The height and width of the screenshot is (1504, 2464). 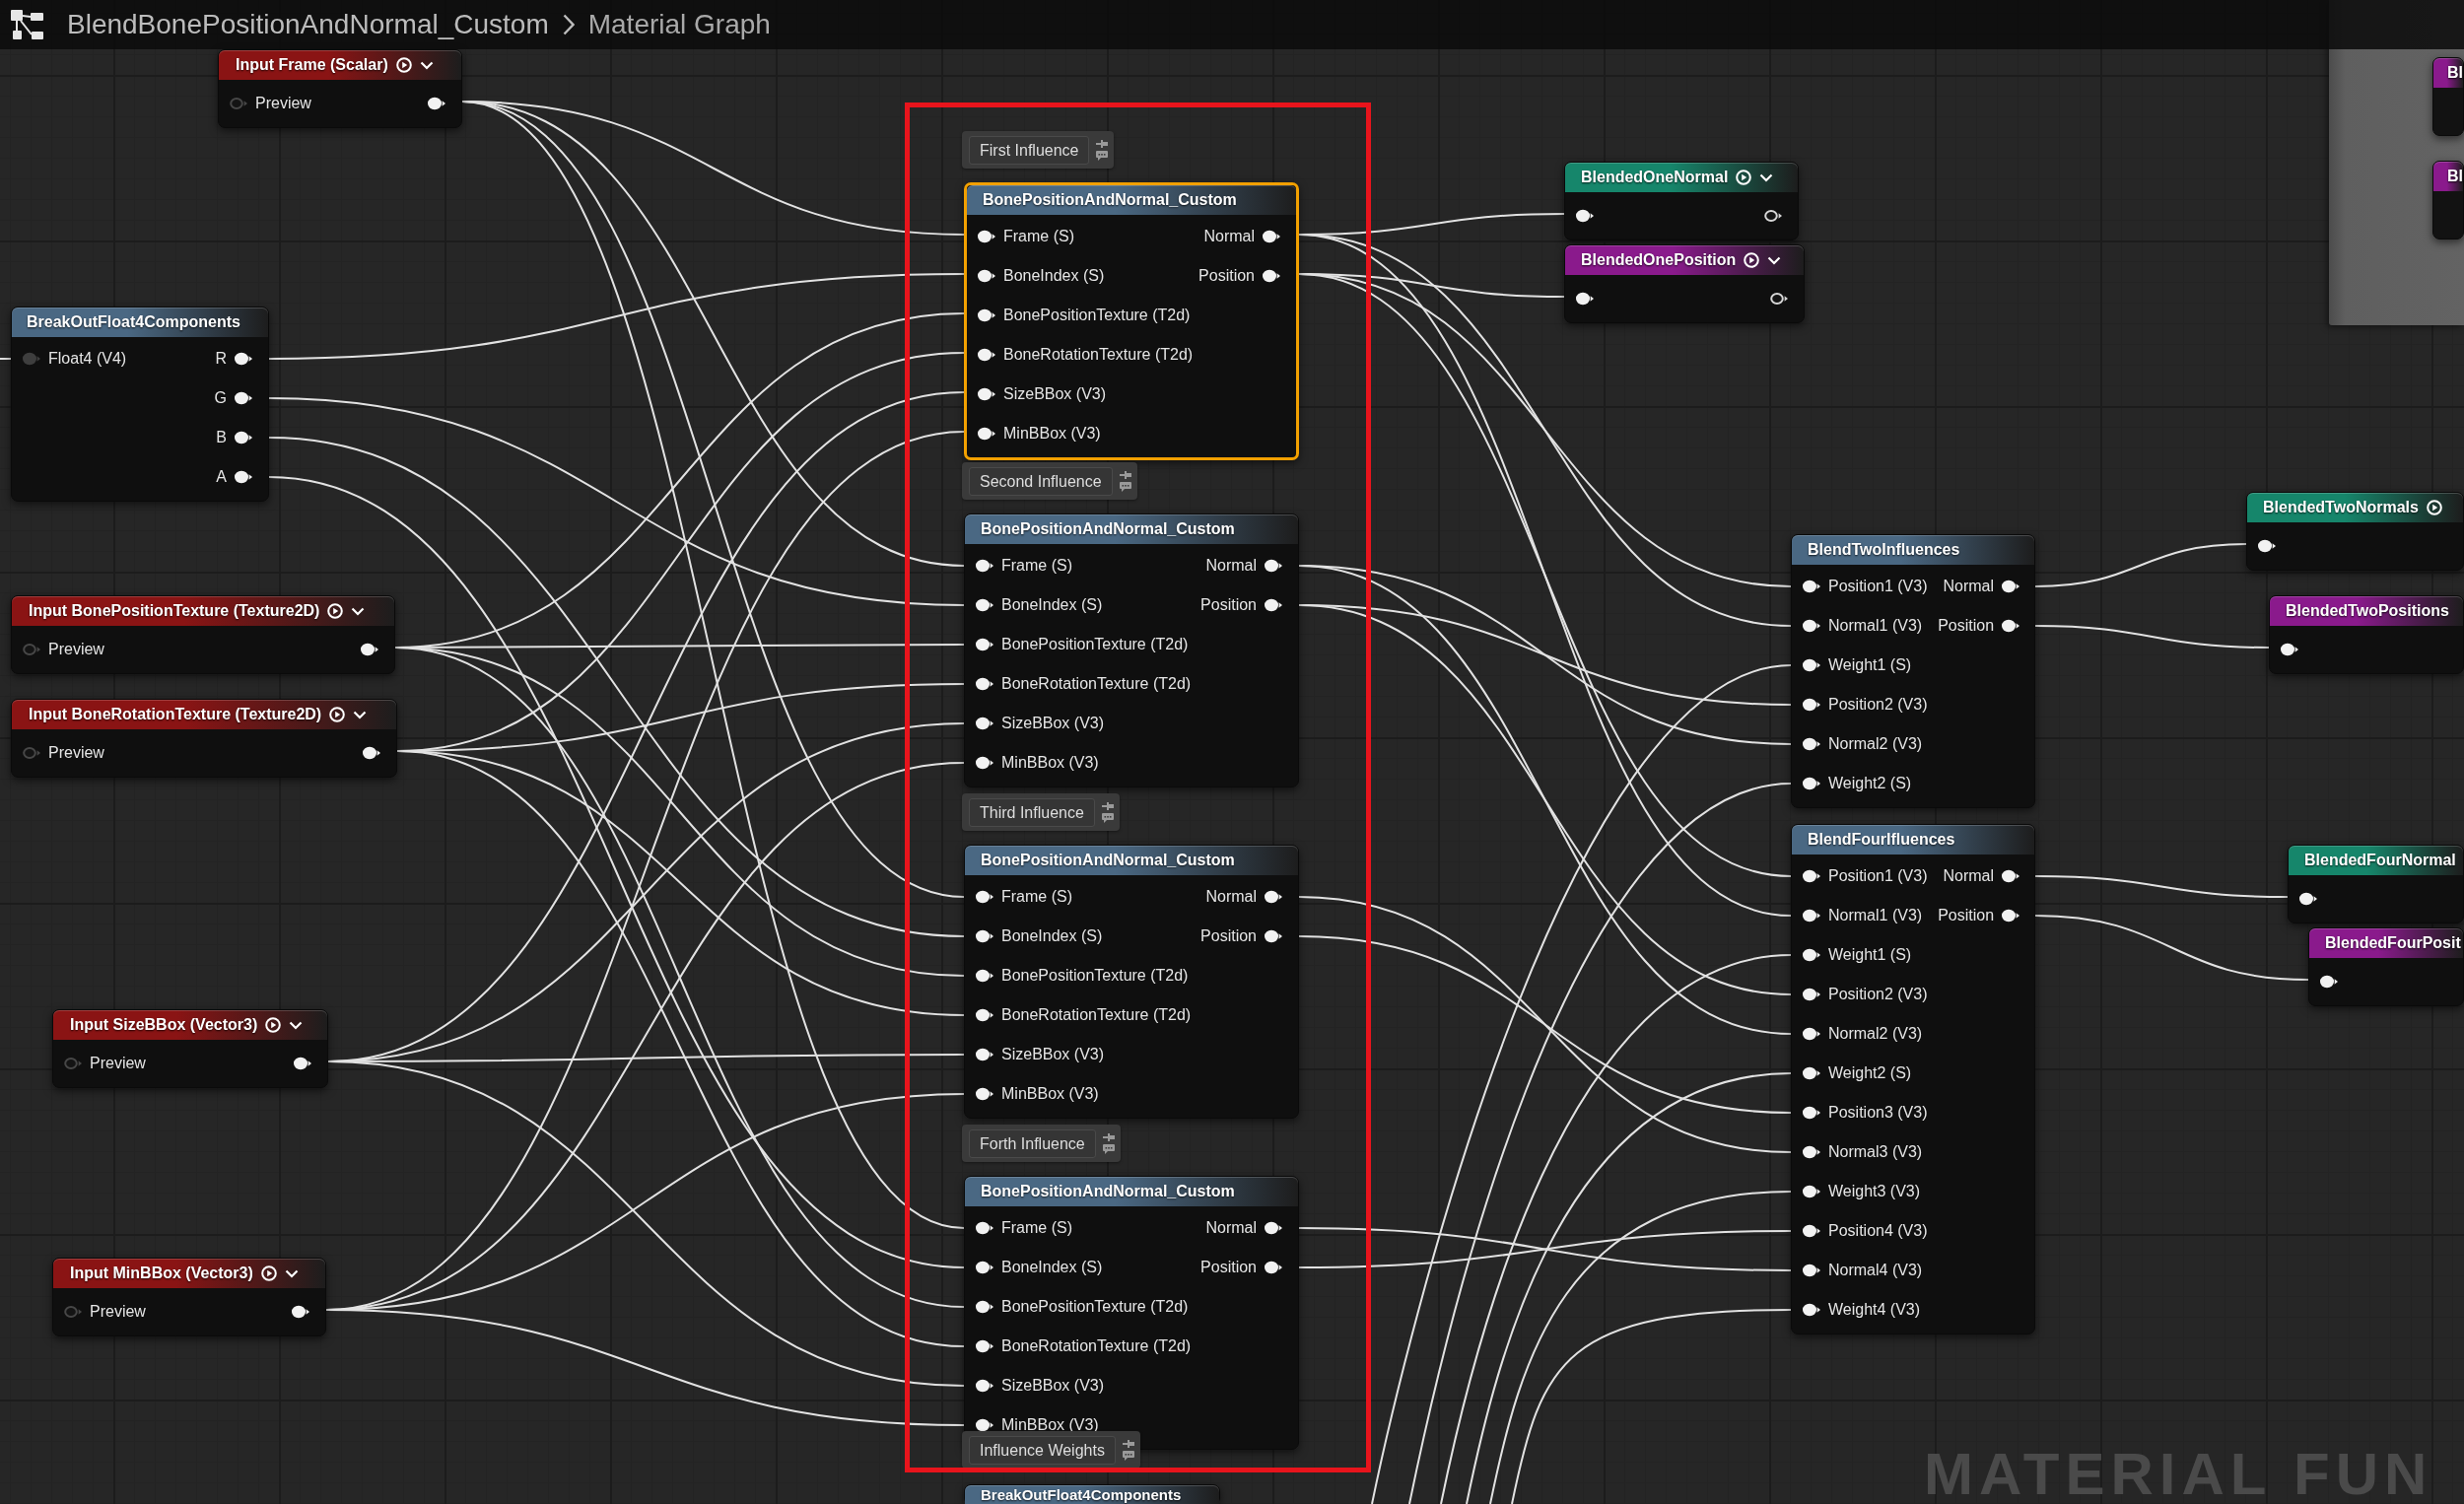 I want to click on graph-node: BlendFourIfluences Position1 (V3) Normal Normal1 (V3) Position Weight1 (S) Position2 (V3) Normal2 (V3) Weight2 (S) Position3 (V3) Normal3 (V3) Weight3 (V3) Position4 (V3) Normal4 (V3) Weight4 (V3), so click(x=1913, y=1079).